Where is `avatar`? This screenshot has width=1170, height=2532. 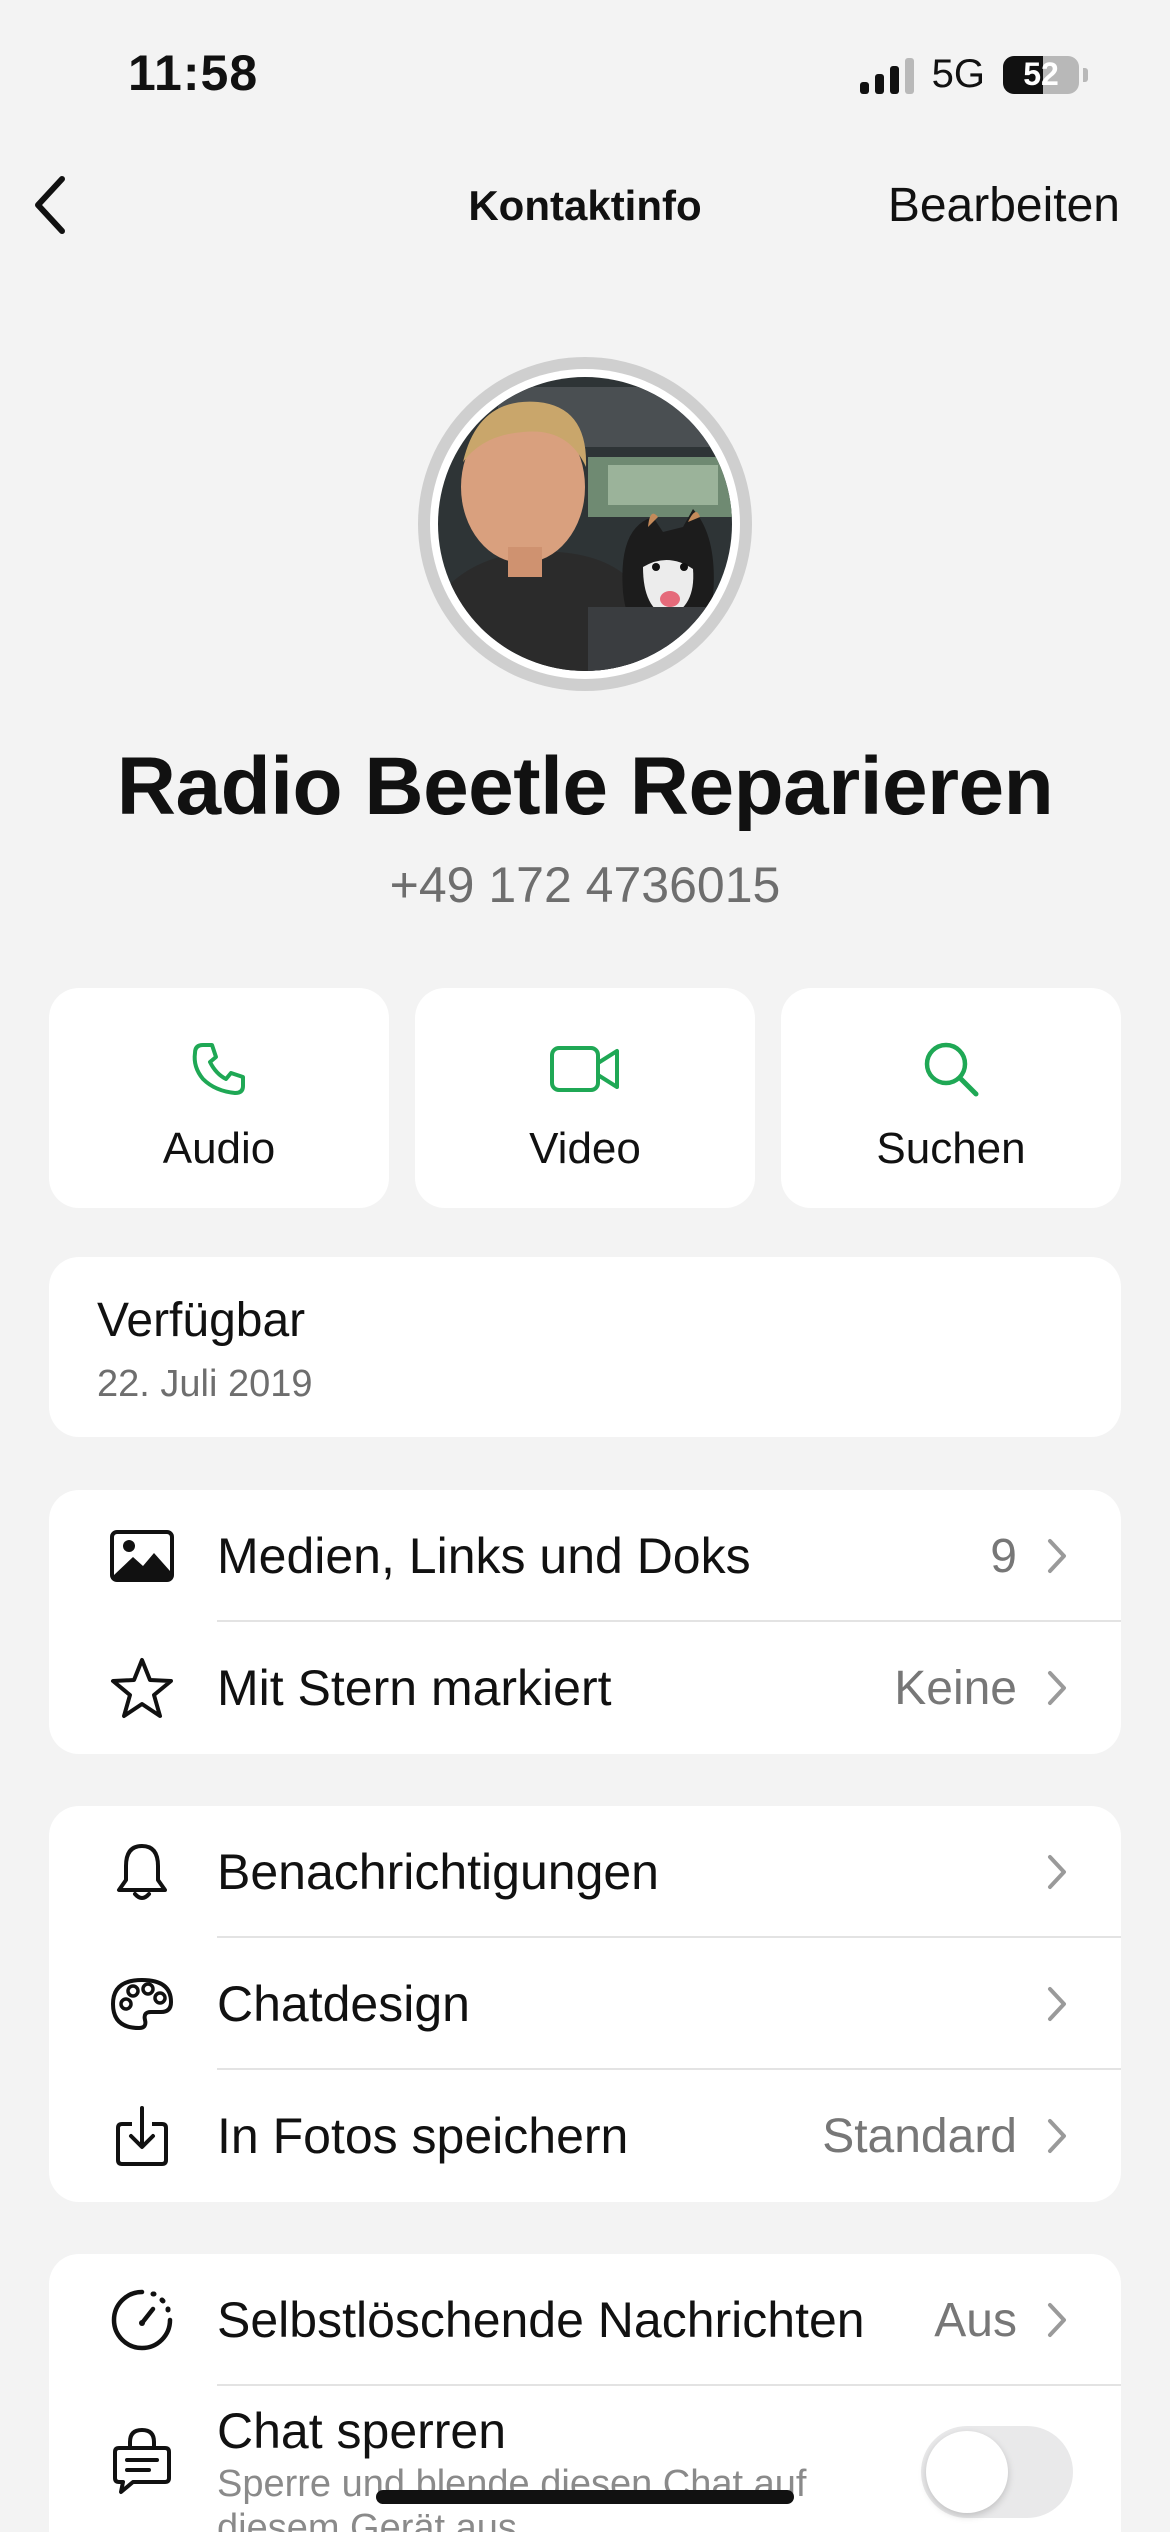 avatar is located at coordinates (585, 524).